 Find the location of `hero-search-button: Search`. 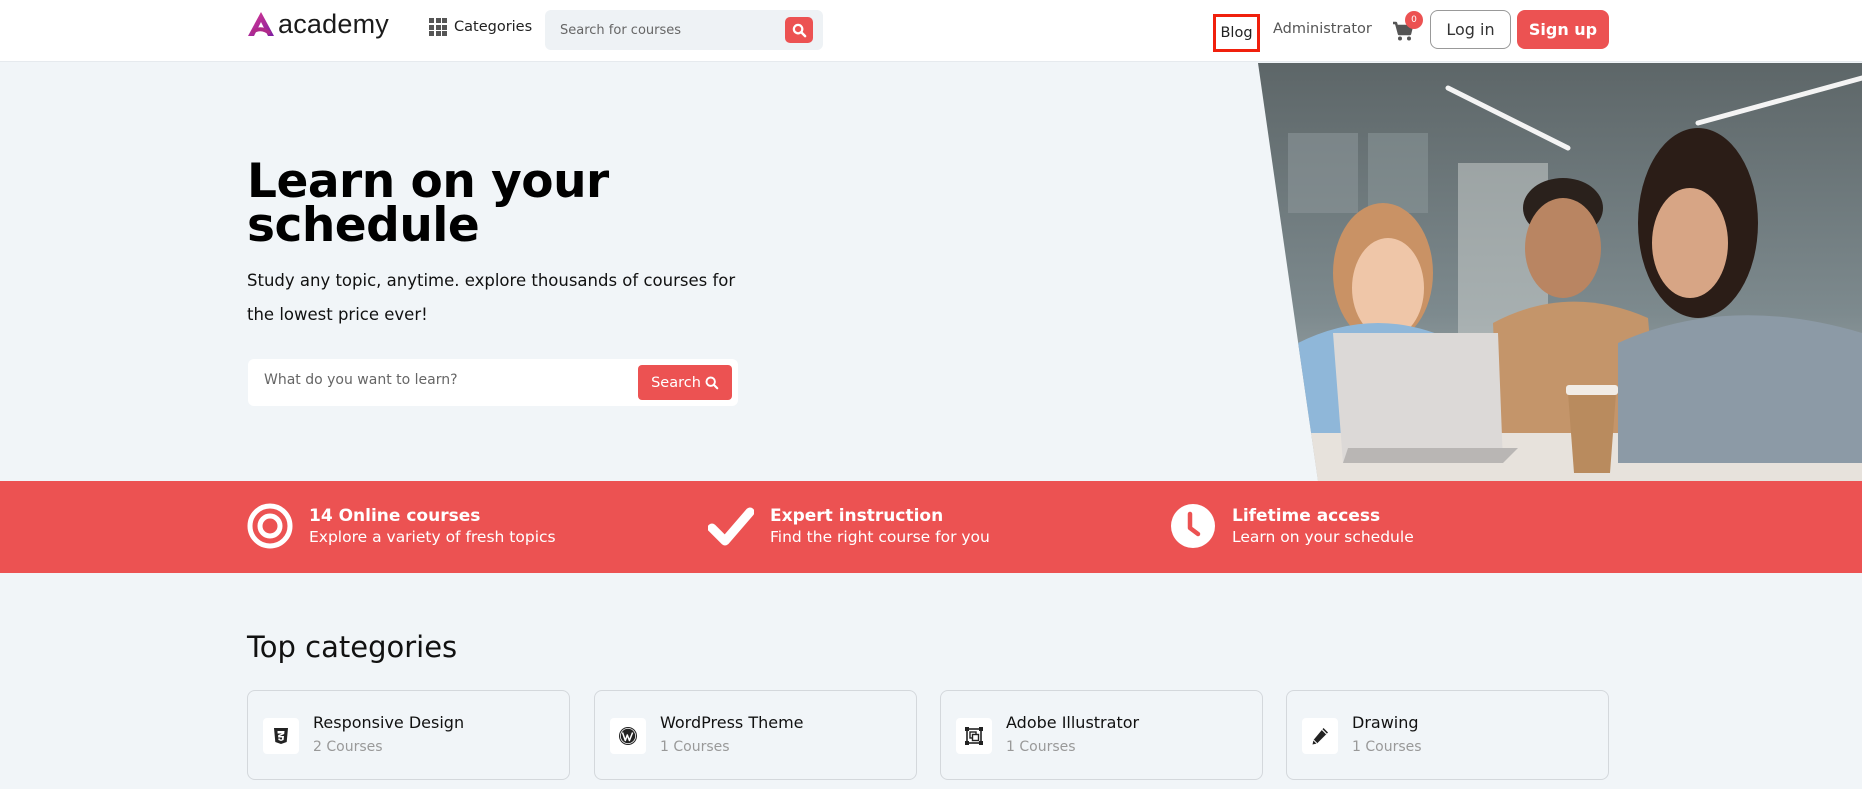

hero-search-button: Search is located at coordinates (685, 382).